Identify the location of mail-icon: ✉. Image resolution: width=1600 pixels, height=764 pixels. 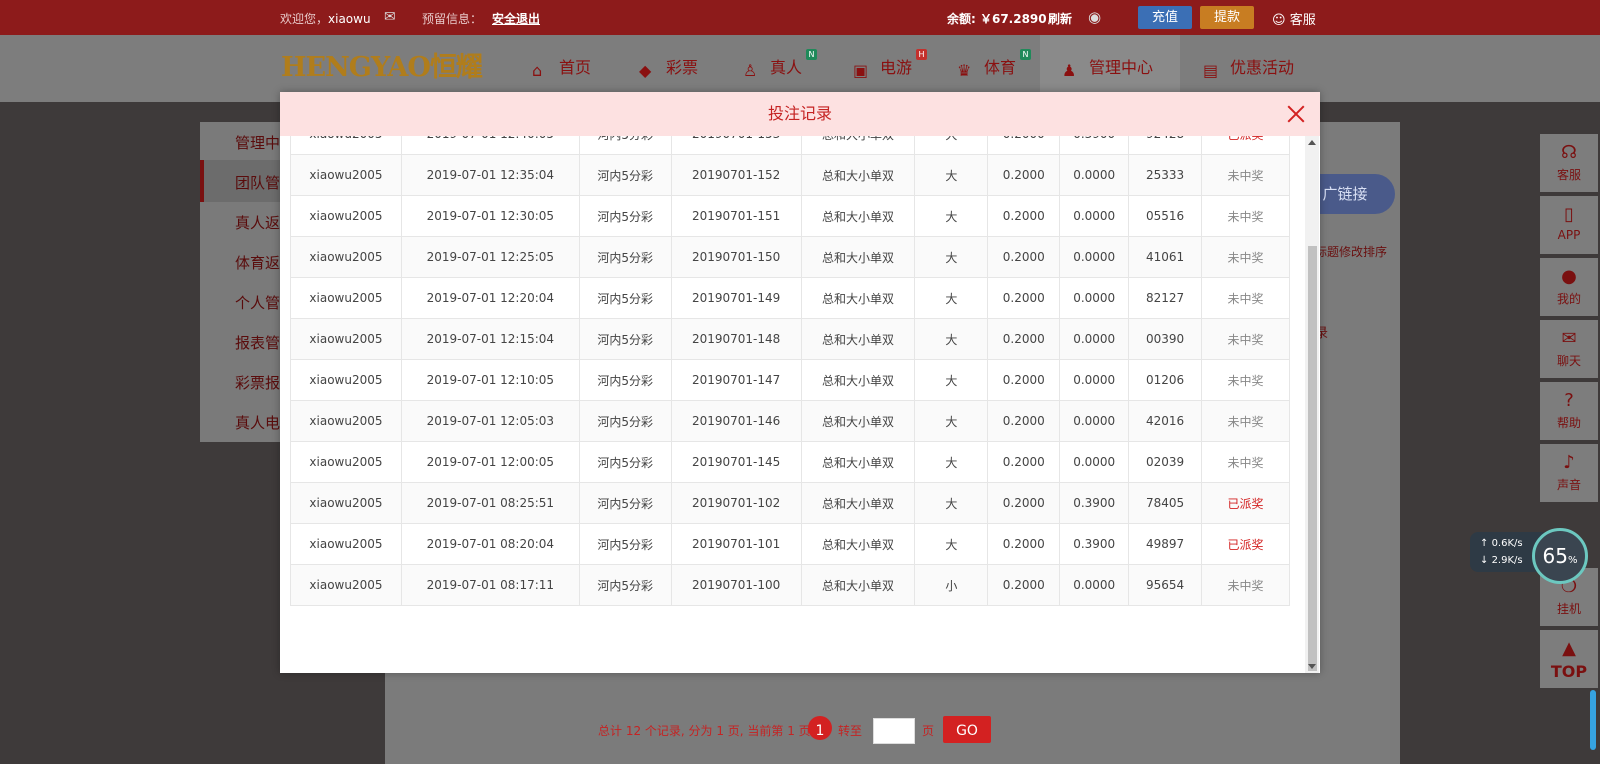
(390, 17).